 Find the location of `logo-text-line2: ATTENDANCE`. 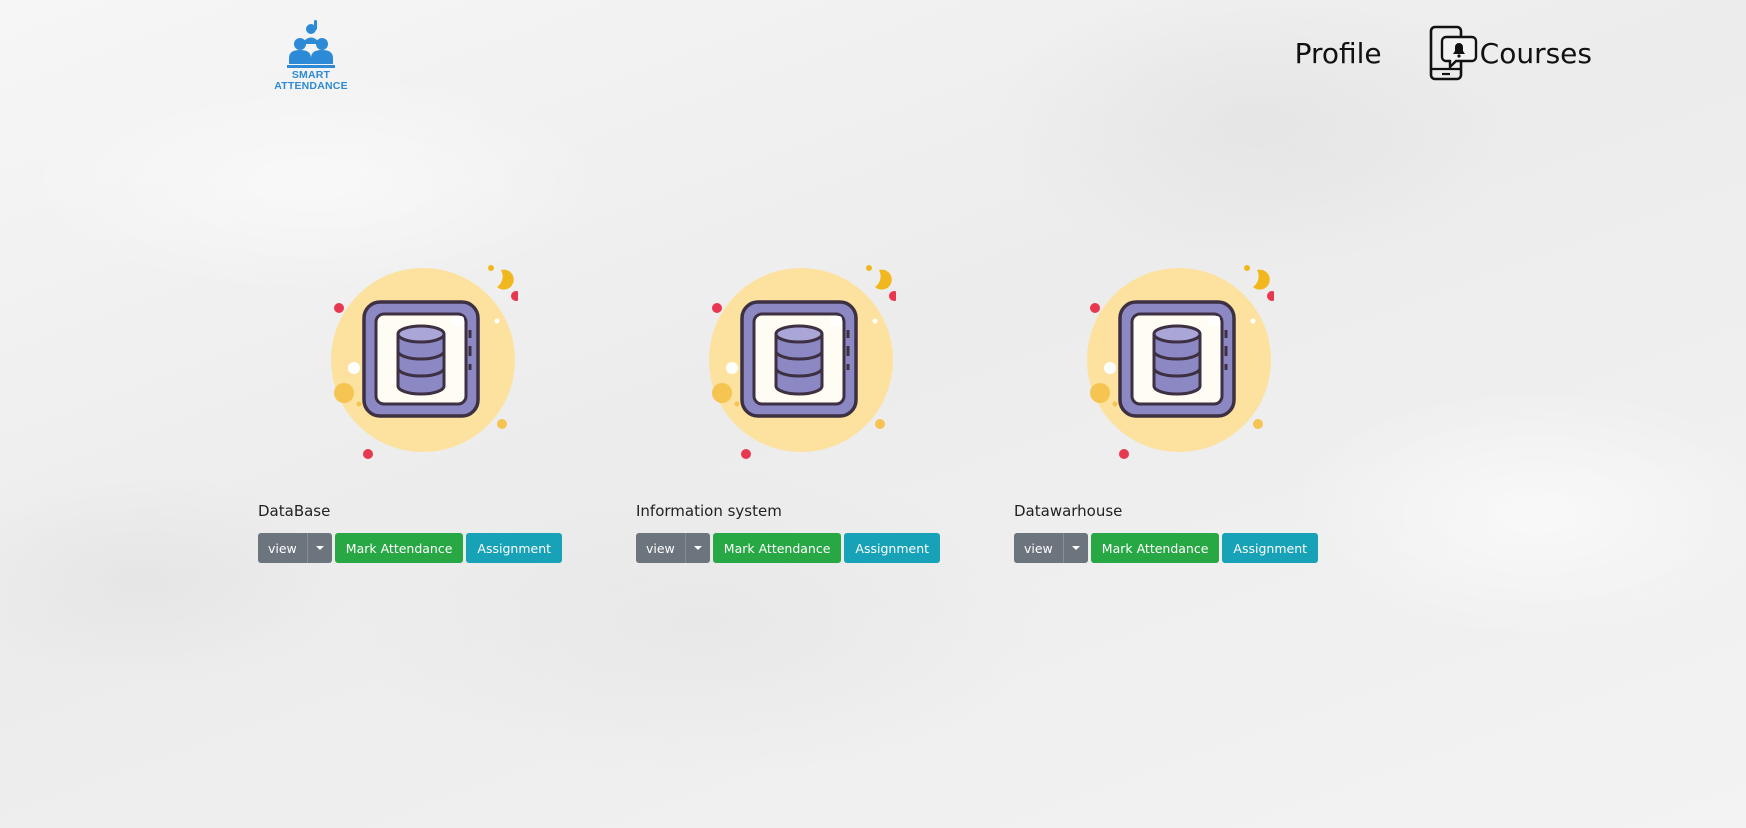

logo-text-line2: ATTENDANCE is located at coordinates (311, 86).